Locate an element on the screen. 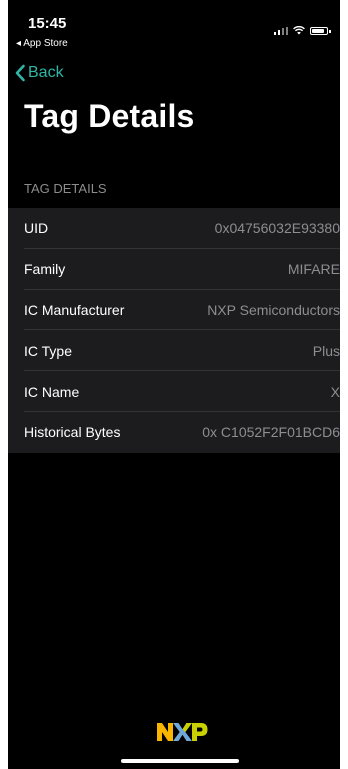 The width and height of the screenshot is (348, 769). battery-icon is located at coordinates (320, 30).